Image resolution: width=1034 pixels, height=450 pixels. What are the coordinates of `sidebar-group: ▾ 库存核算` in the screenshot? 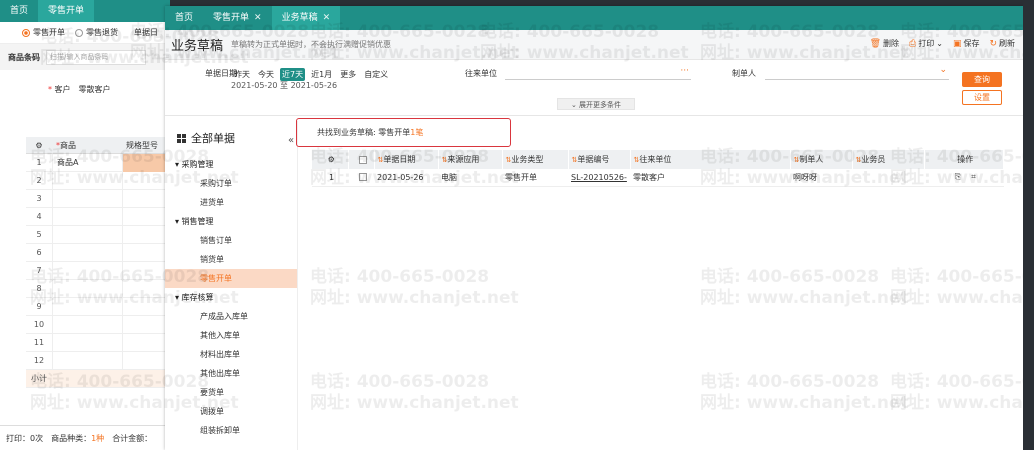 It's located at (231, 297).